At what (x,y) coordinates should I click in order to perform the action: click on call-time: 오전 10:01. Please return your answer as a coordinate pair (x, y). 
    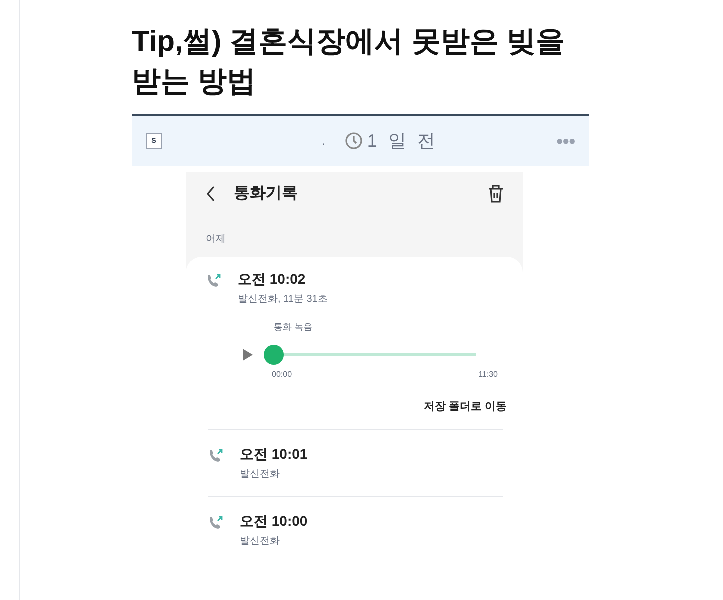
    Looking at the image, I should click on (274, 454).